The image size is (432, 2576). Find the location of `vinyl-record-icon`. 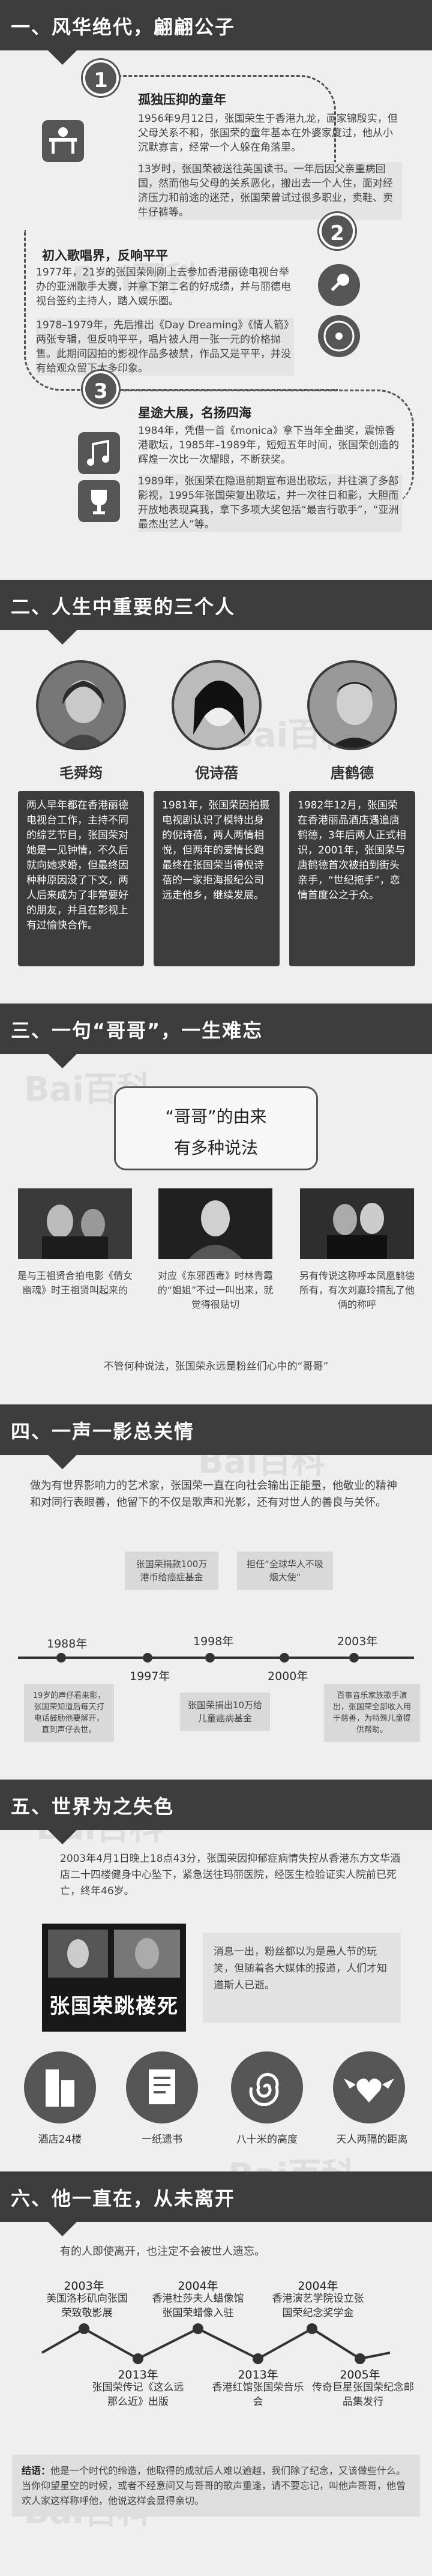

vinyl-record-icon is located at coordinates (339, 336).